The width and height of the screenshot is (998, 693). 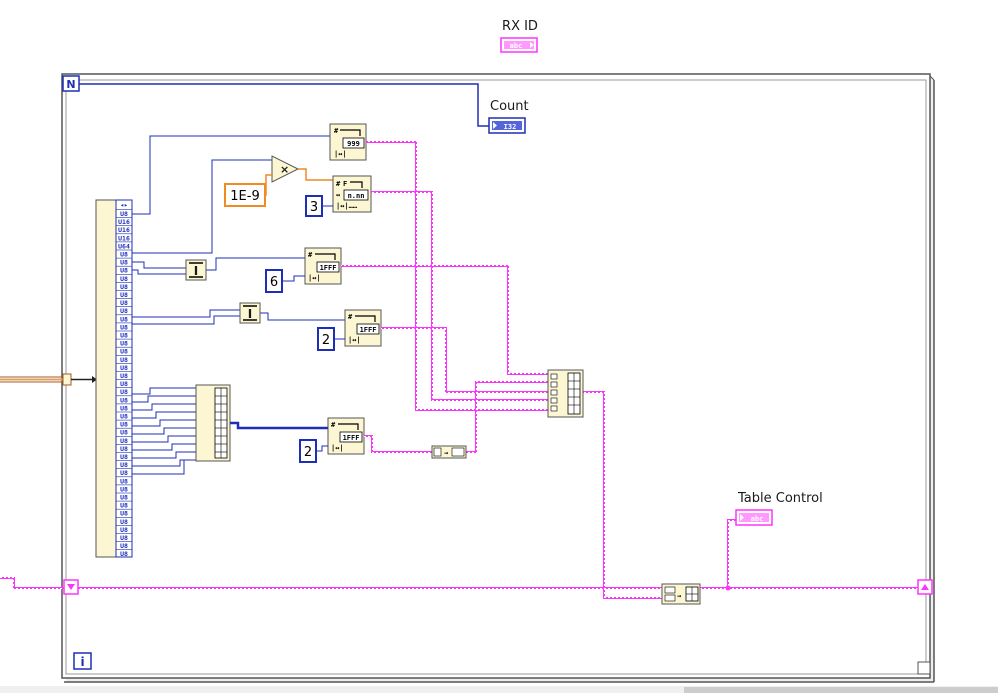 What do you see at coordinates (509, 106) in the screenshot?
I see `count-label: Count` at bounding box center [509, 106].